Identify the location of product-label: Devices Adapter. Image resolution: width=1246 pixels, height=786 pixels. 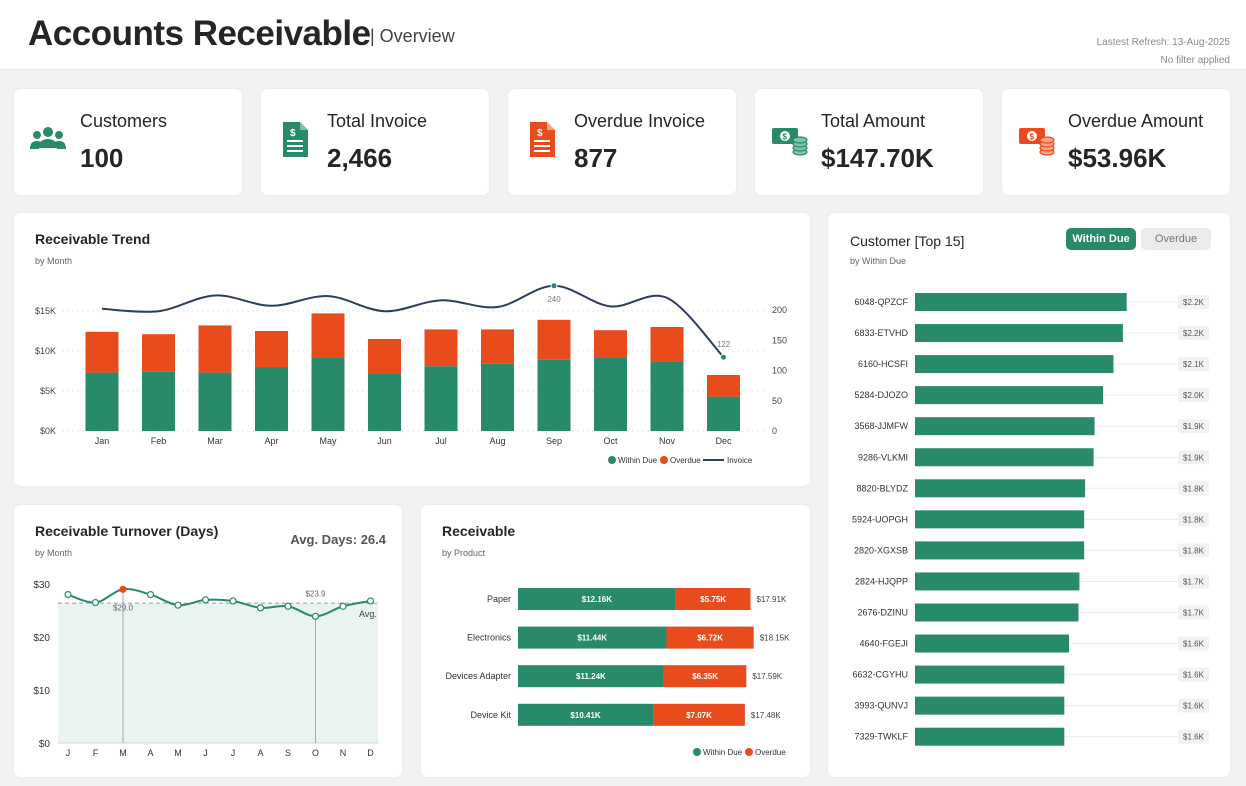
(478, 676).